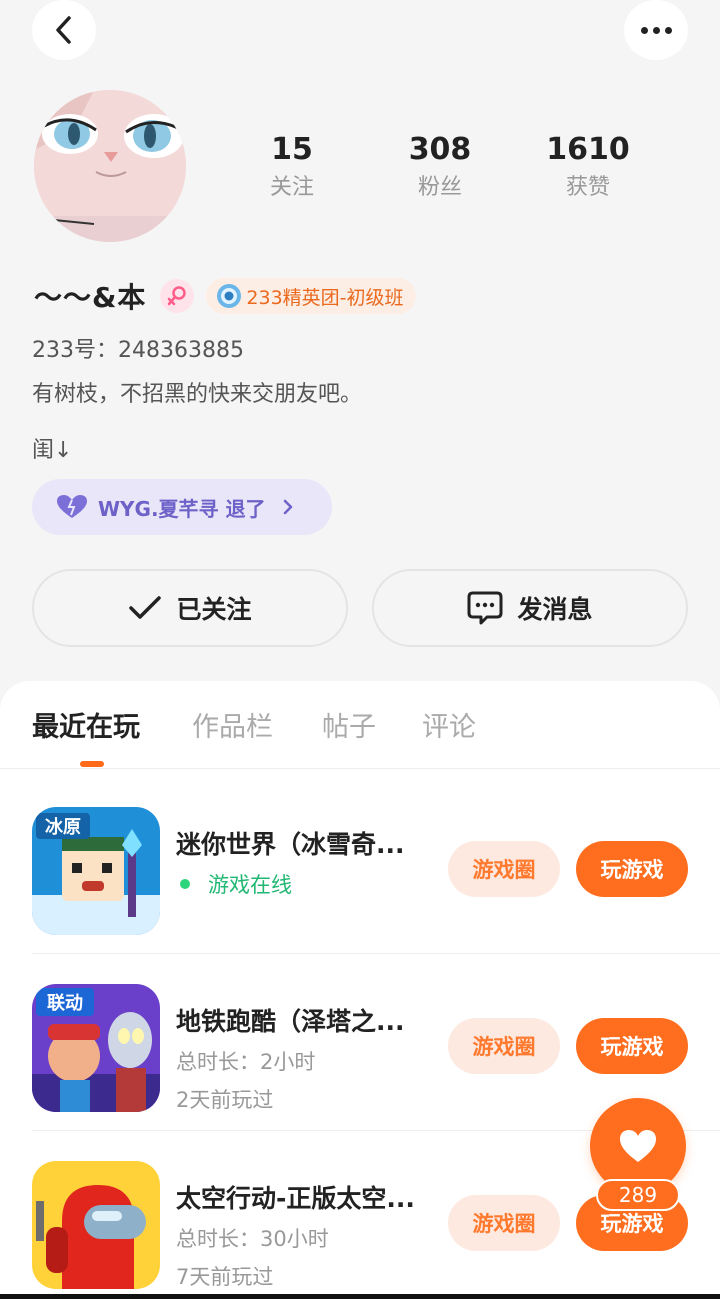 The width and height of the screenshot is (720, 1299). What do you see at coordinates (292, 149) in the screenshot?
I see `following-count: 15` at bounding box center [292, 149].